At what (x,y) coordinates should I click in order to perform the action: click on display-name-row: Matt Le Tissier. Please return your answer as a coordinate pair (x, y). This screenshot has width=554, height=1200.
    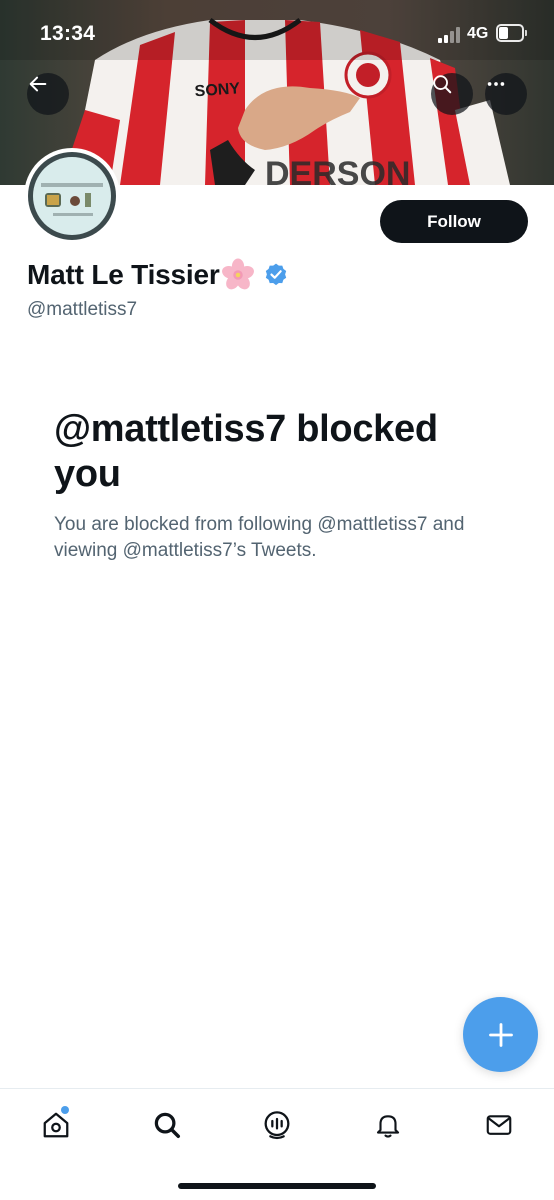
    Looking at the image, I should click on (158, 275).